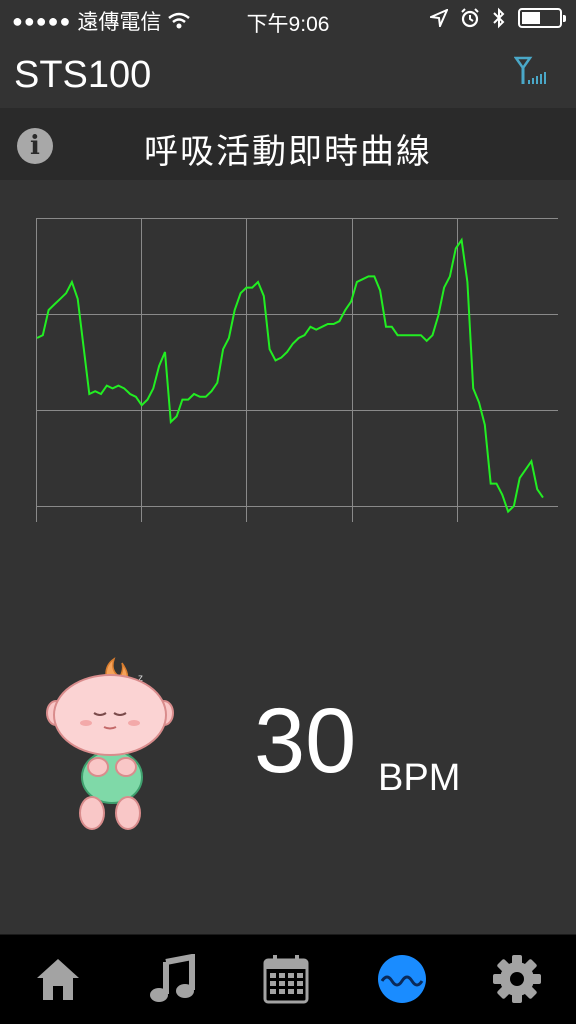 The height and width of the screenshot is (1024, 576). I want to click on battery-icon, so click(542, 18).